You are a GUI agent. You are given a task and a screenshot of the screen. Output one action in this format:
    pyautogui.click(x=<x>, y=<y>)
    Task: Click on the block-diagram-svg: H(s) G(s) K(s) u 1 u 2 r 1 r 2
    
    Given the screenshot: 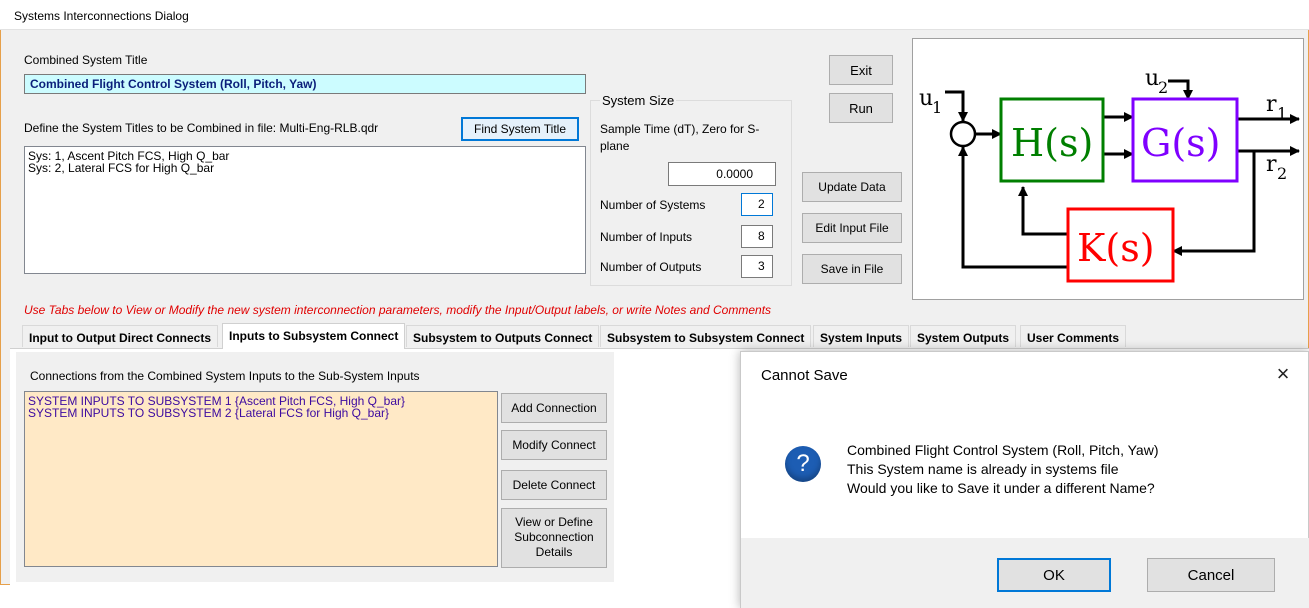 What is the action you would take?
    pyautogui.click(x=1109, y=174)
    